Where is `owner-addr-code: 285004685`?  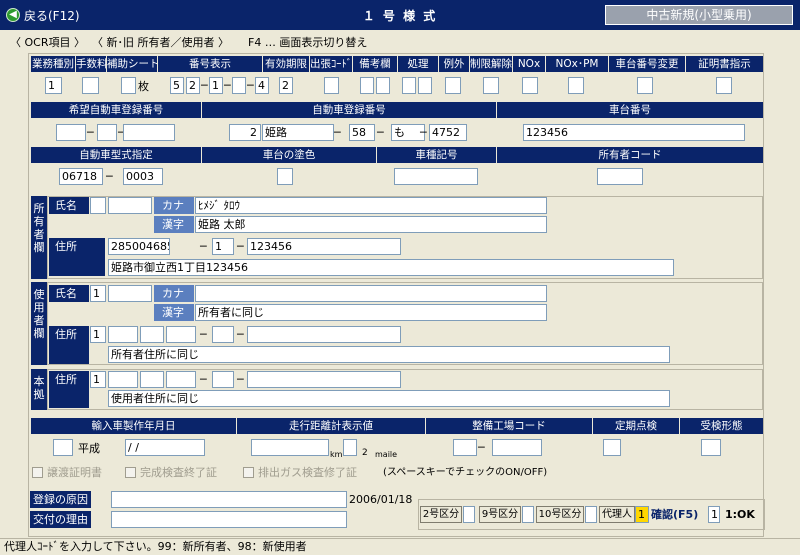
owner-addr-code: 285004685 is located at coordinates (139, 246).